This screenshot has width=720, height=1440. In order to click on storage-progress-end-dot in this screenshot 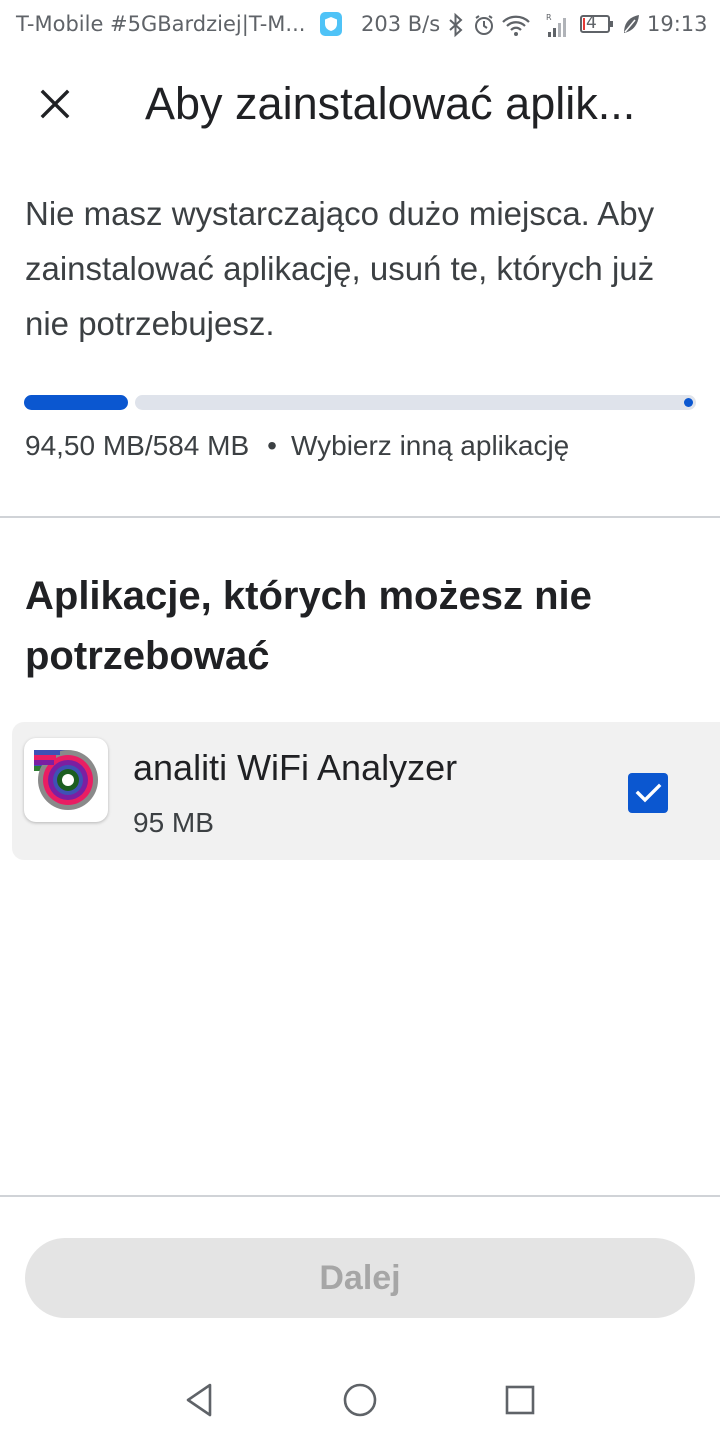, I will do `click(688, 402)`.